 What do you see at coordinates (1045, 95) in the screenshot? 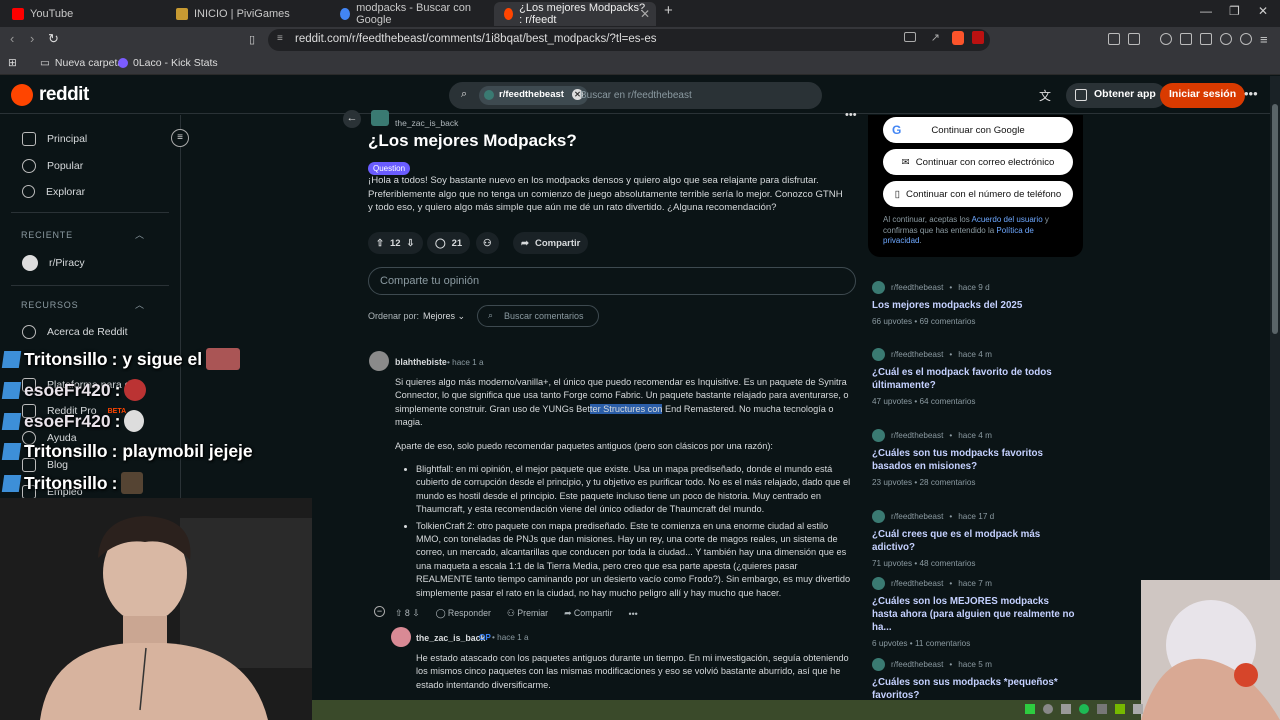
I see `translate-icon: 文` at bounding box center [1045, 95].